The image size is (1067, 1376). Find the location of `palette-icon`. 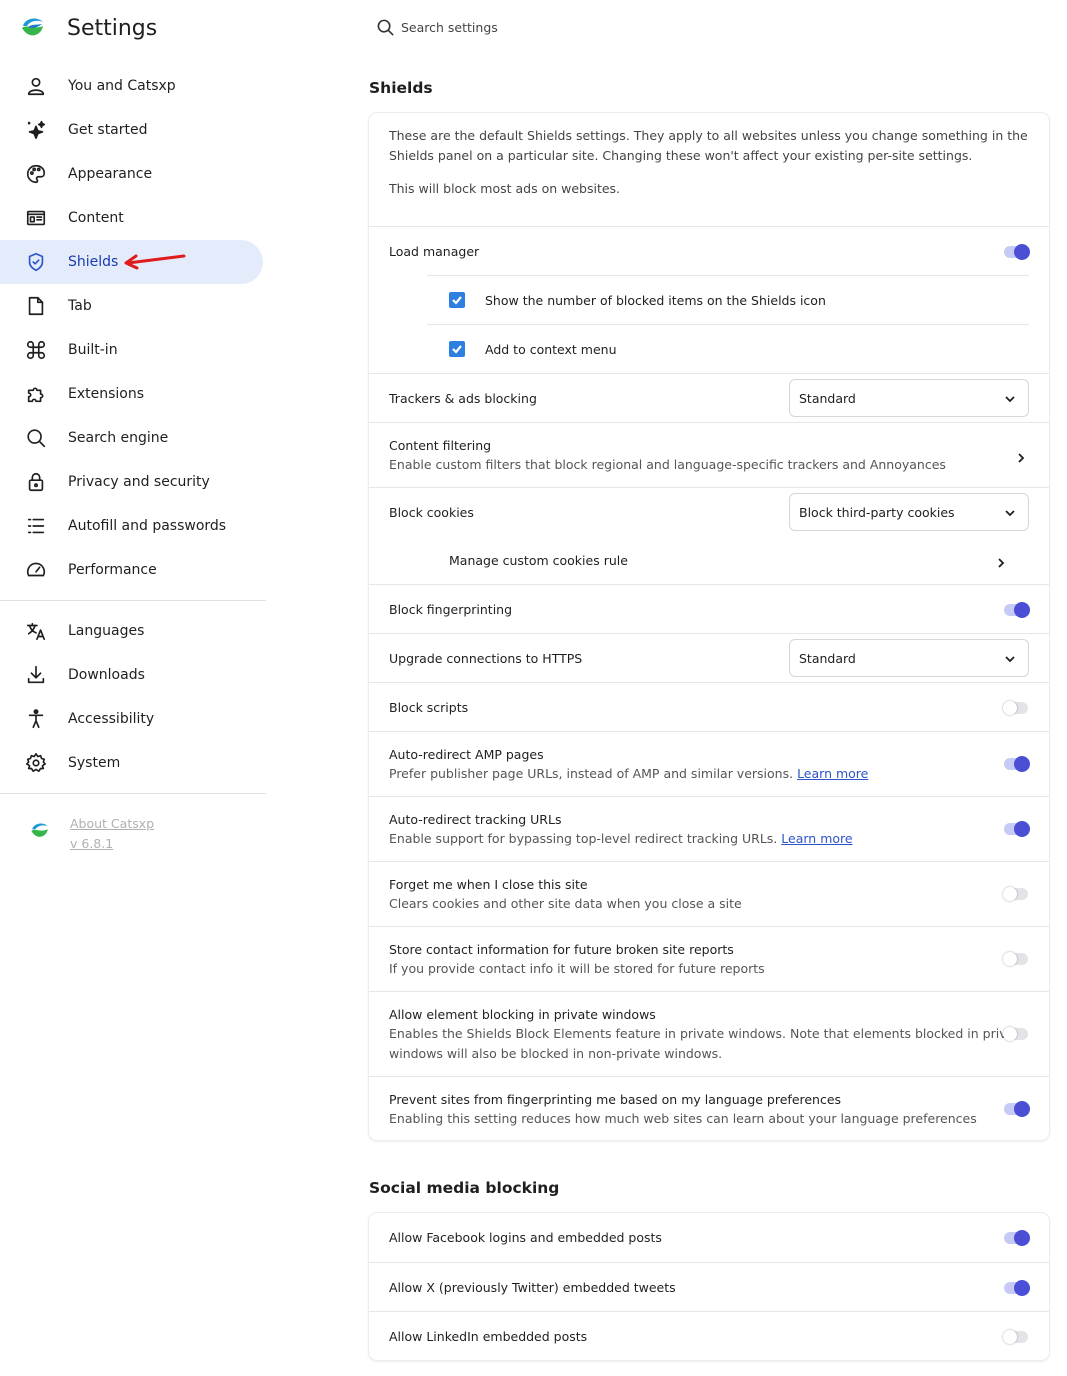

palette-icon is located at coordinates (36, 174).